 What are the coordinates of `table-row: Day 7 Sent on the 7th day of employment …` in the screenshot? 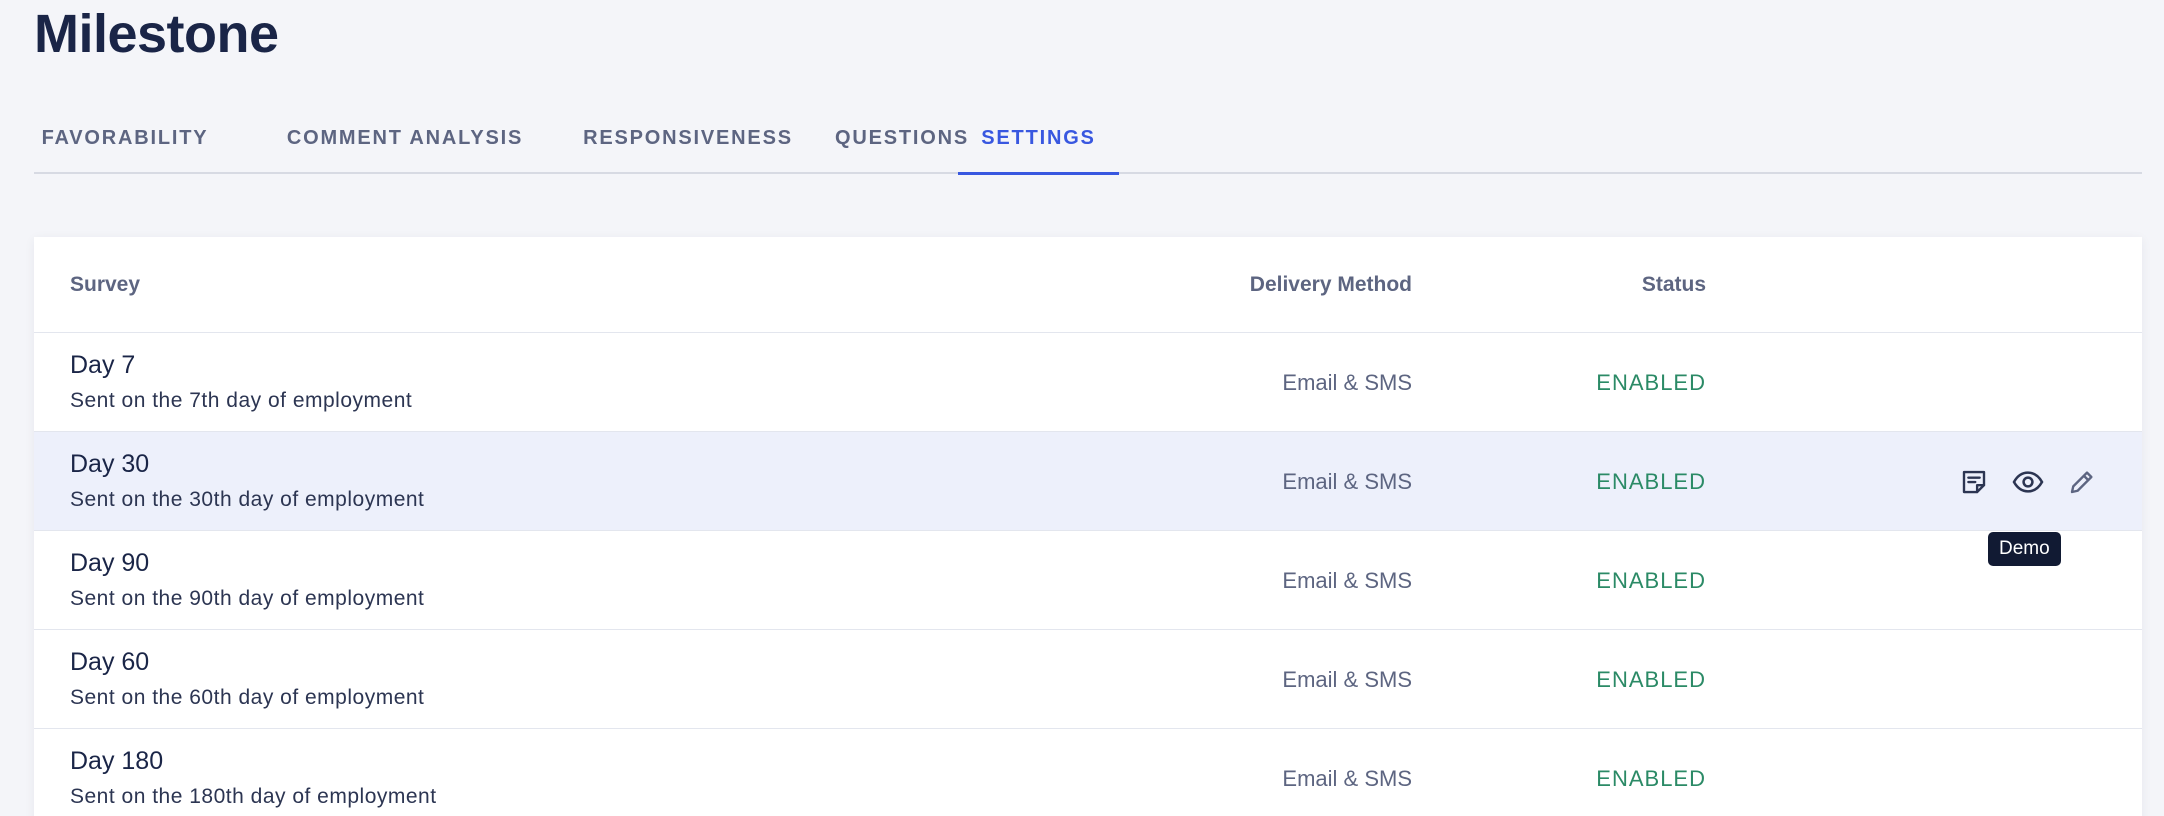 It's located at (1088, 382).